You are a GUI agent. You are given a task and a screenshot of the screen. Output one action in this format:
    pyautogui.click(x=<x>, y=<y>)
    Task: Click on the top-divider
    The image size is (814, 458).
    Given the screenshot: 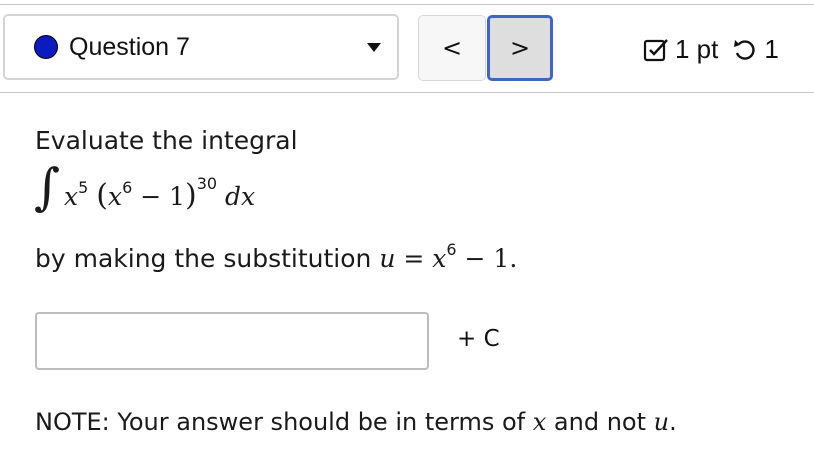 What is the action you would take?
    pyautogui.click(x=407, y=4)
    